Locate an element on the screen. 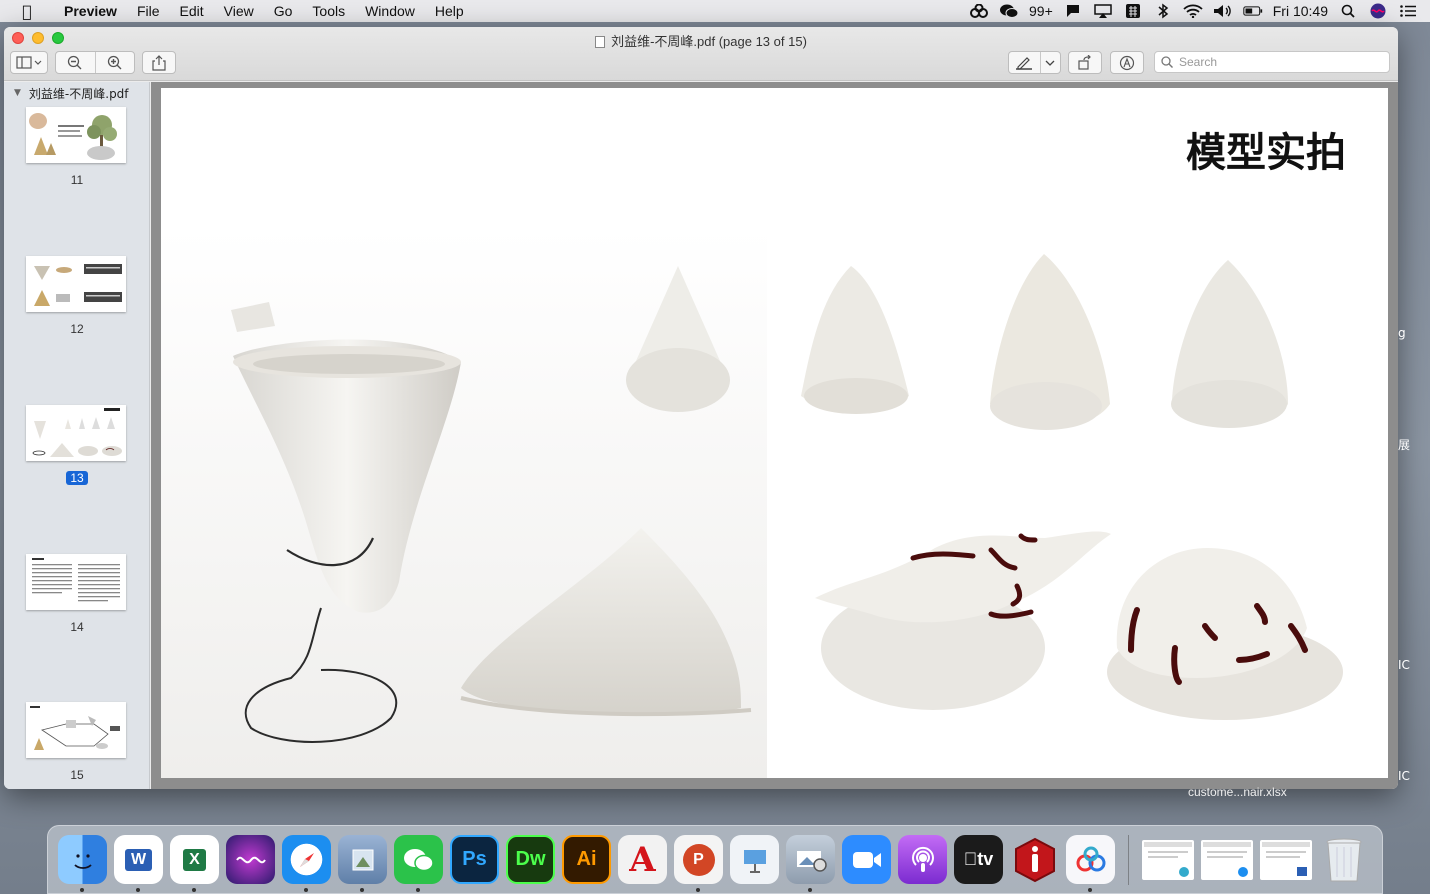  volume-icon is located at coordinates (1223, 11).